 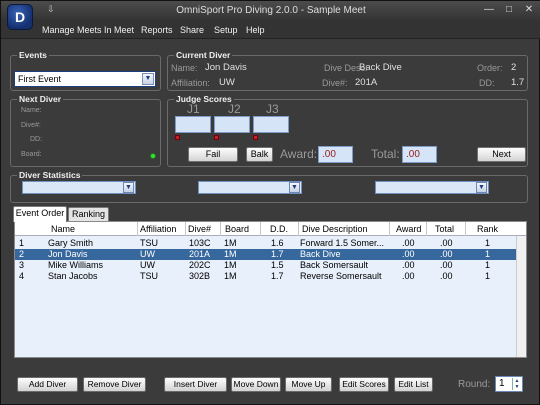 What do you see at coordinates (364, 384) in the screenshot?
I see `edit-scores-button: Edit Scores` at bounding box center [364, 384].